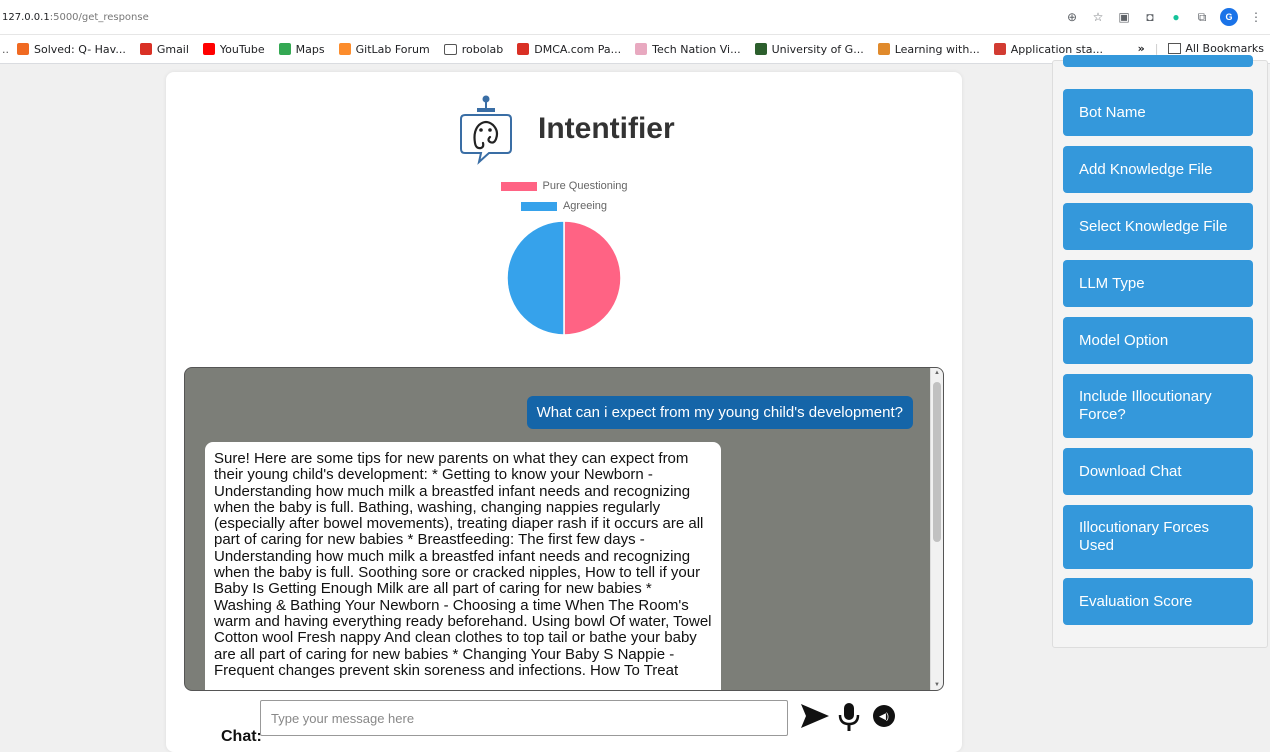  I want to click on extension-window-icon: ◘, so click(1150, 17).